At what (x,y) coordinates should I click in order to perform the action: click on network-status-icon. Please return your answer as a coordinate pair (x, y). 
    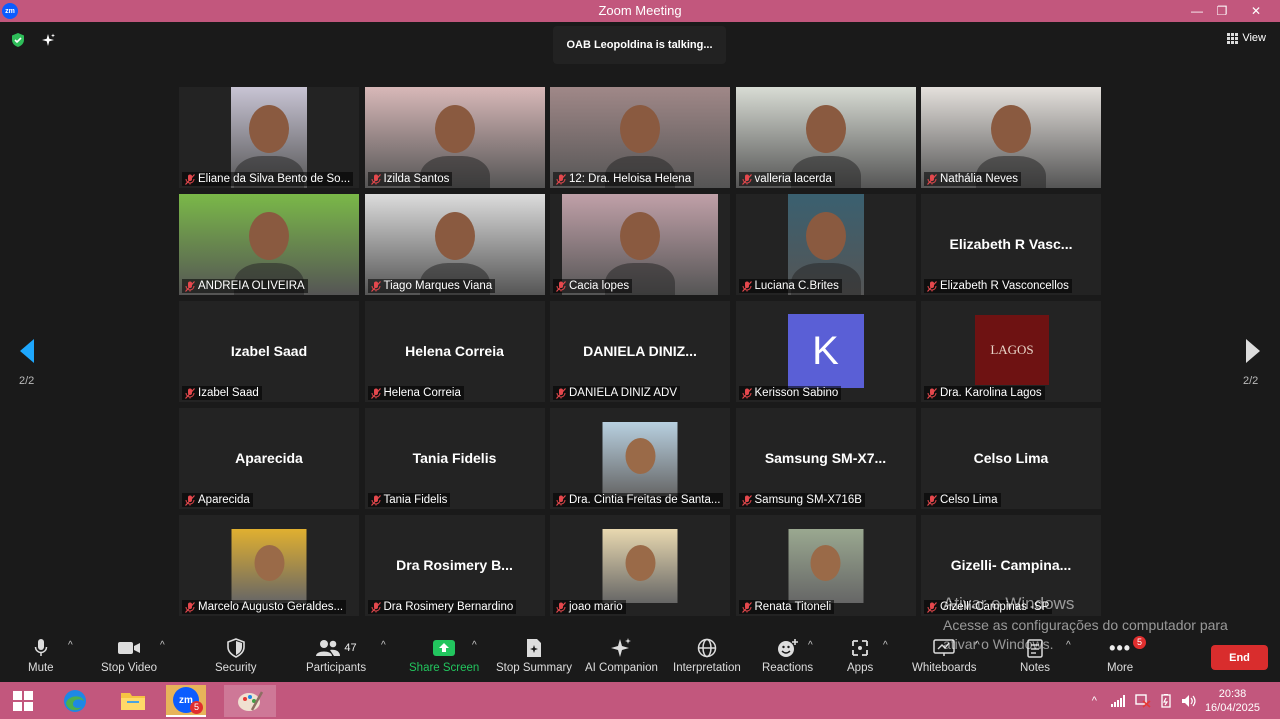
    Looking at the image, I should click on (1143, 700).